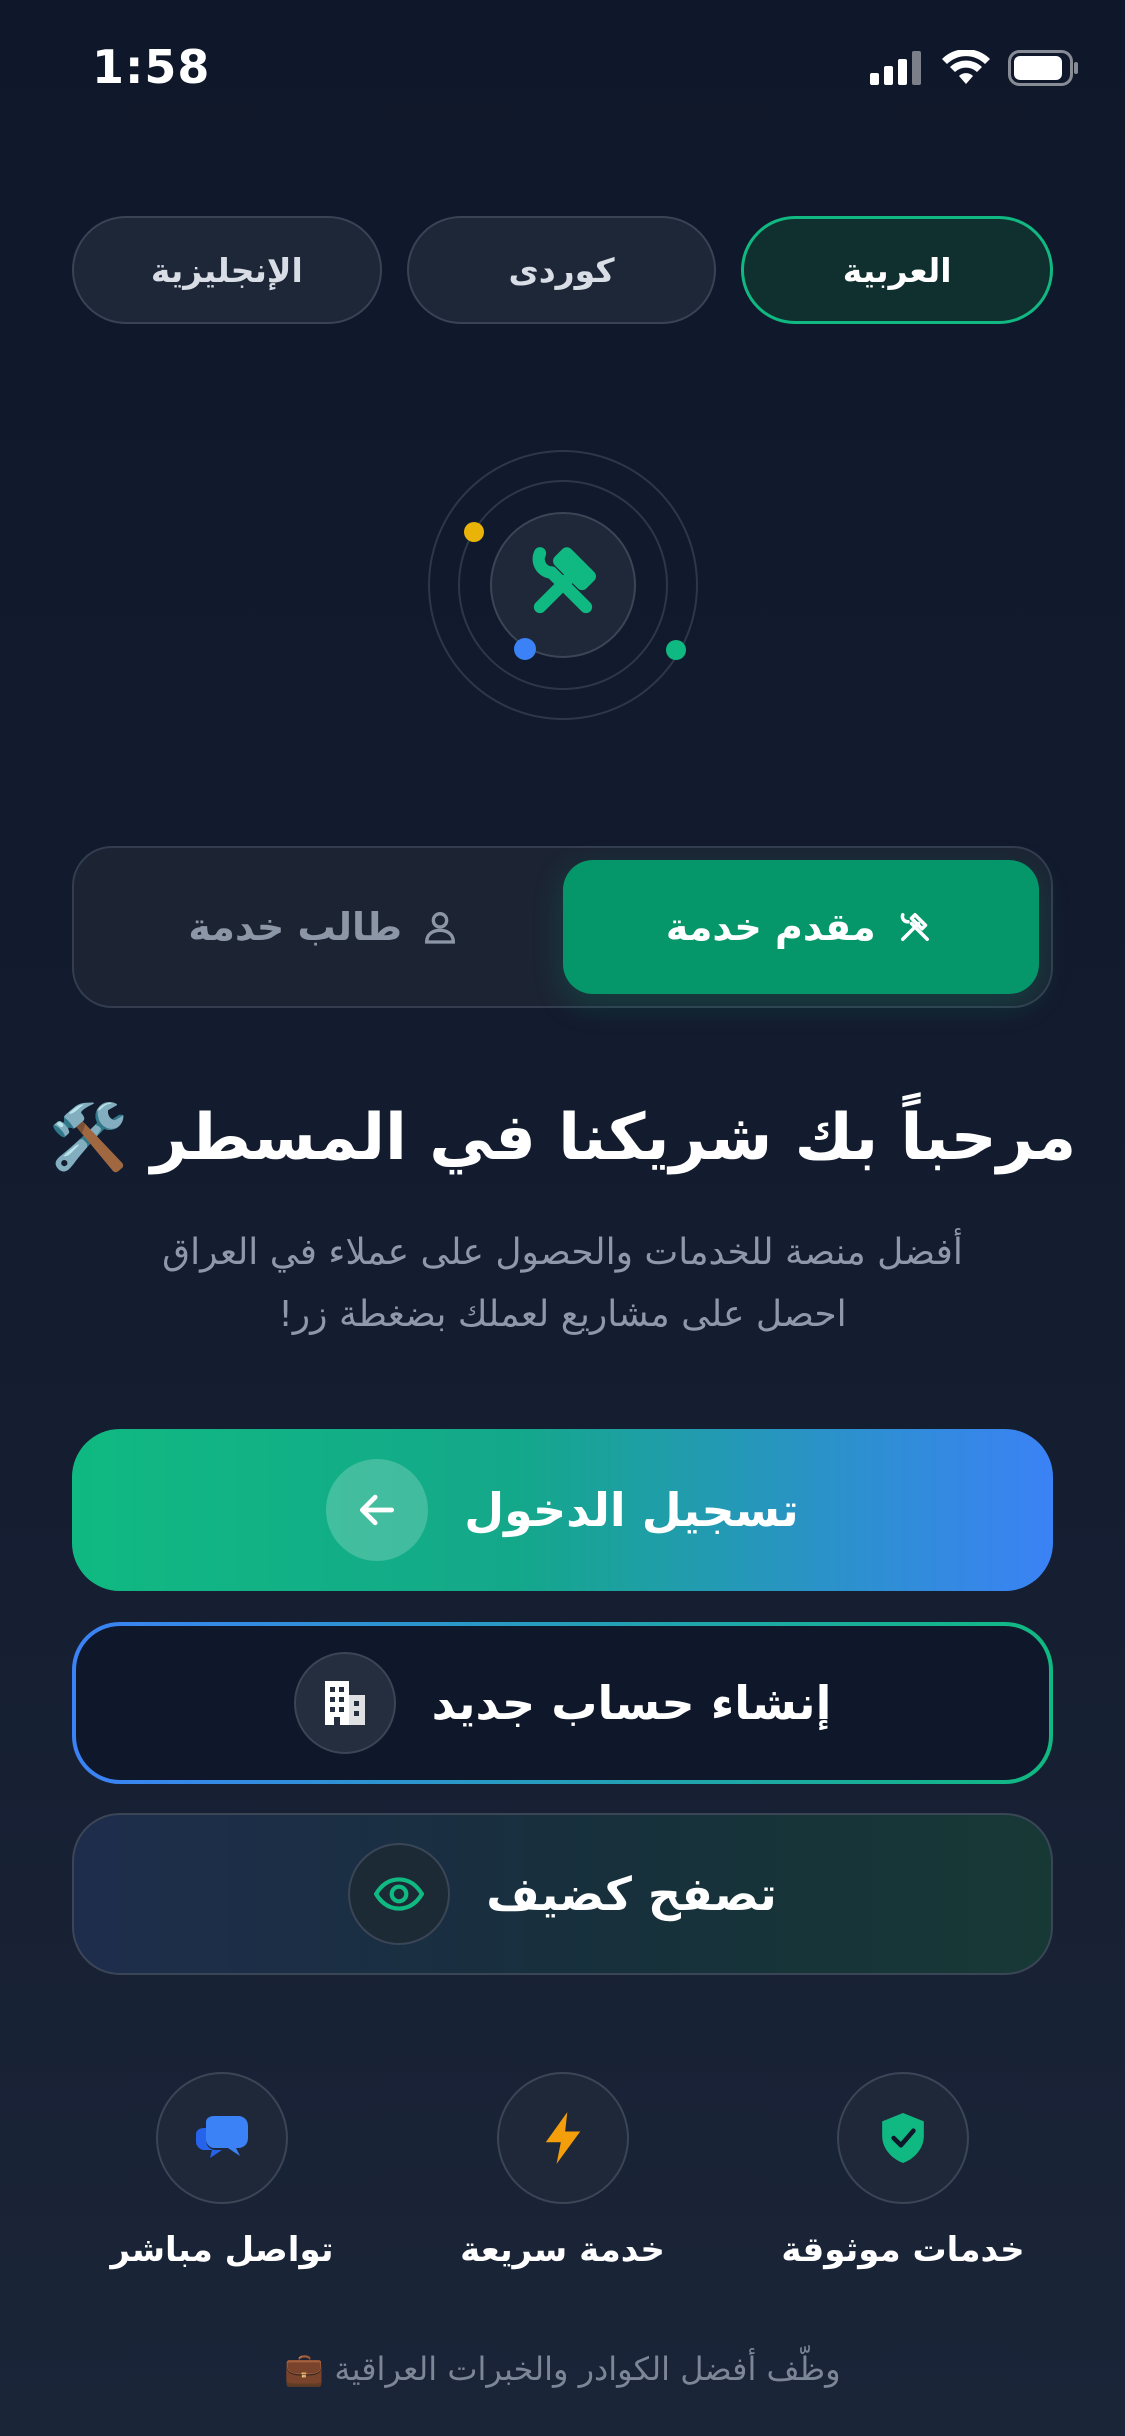  Describe the element at coordinates (1043, 68) in the screenshot. I see `battery-icon` at that location.